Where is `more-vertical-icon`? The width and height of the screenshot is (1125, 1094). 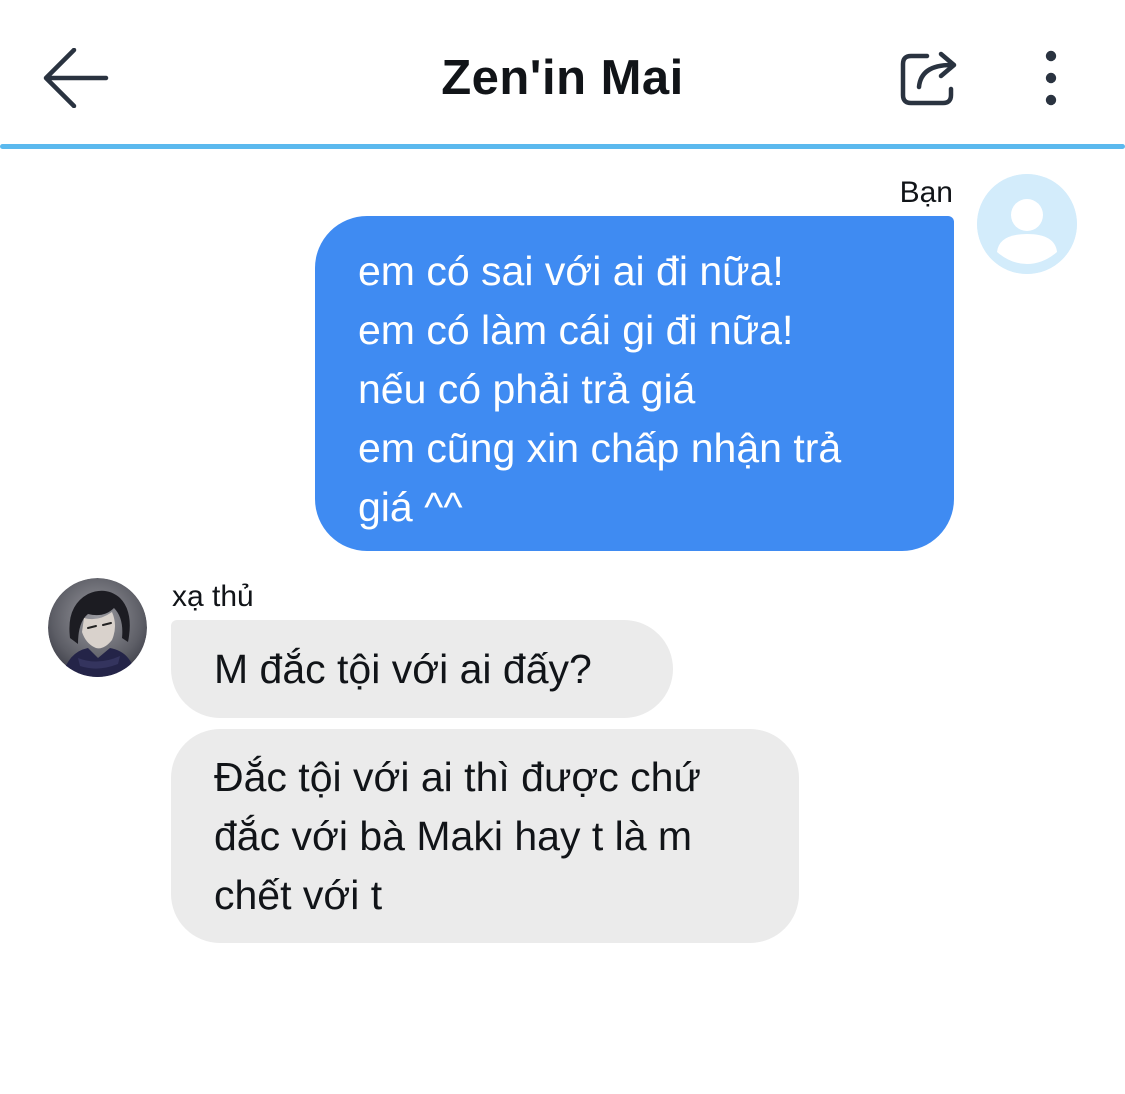
more-vertical-icon is located at coordinates (1051, 78).